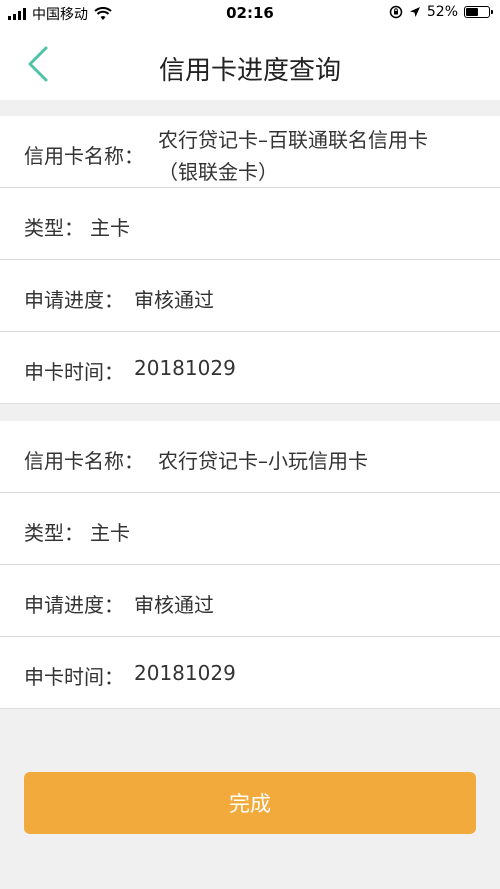  What do you see at coordinates (249, 71) in the screenshot?
I see `page-title: 信用卡进度查询` at bounding box center [249, 71].